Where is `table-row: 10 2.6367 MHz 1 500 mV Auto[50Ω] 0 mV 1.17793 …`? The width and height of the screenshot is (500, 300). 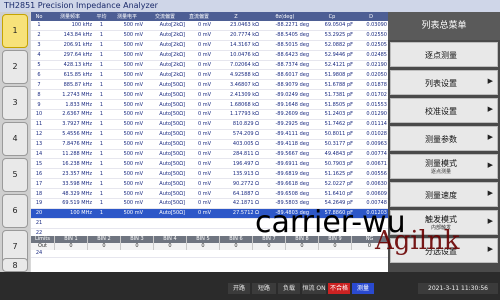 table-row: 10 2.6367 MHz 1 500 mV Auto[50Ω] 0 mV 1.17793 … is located at coordinates (209, 114).